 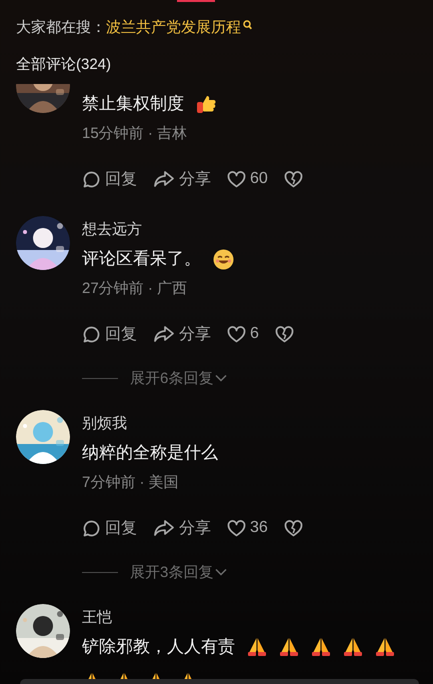 I want to click on comment-meta: 7分钟前 · 美国, so click(x=131, y=483).